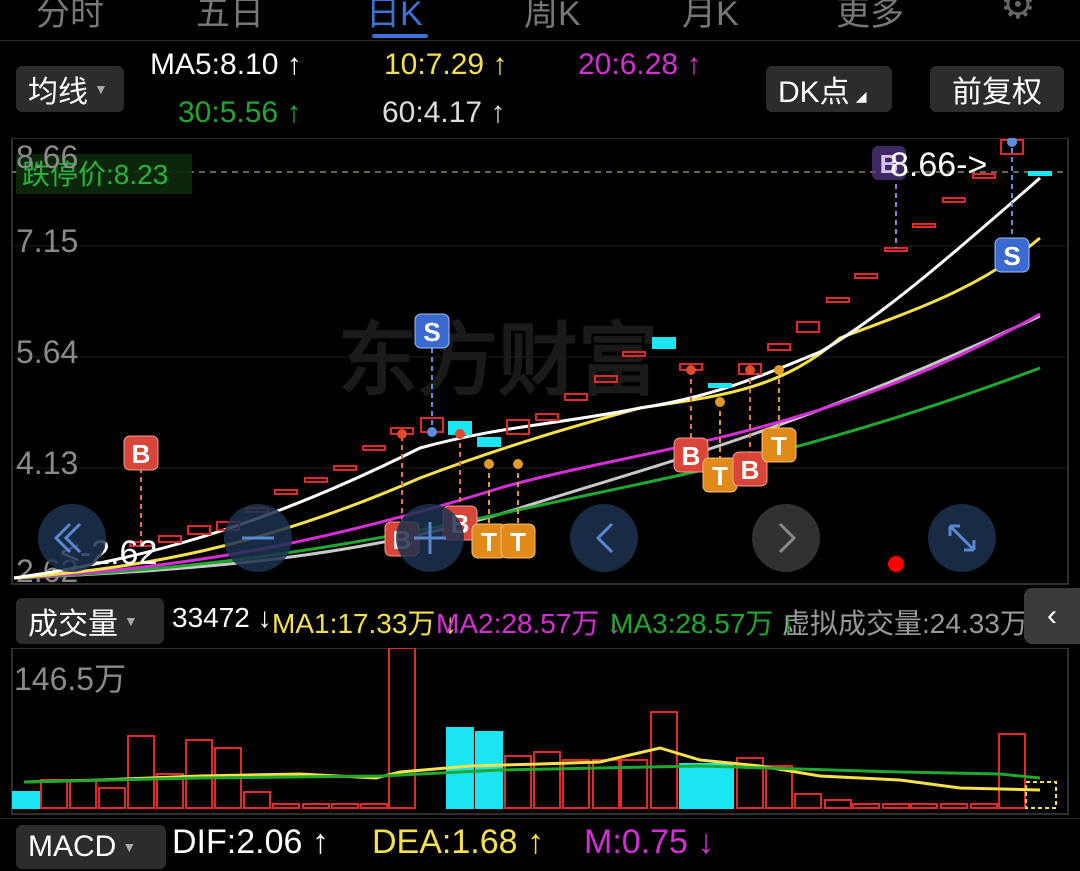 The height and width of the screenshot is (871, 1080). What do you see at coordinates (70, 679) in the screenshot?
I see `volume-axis-max: 146.5万` at bounding box center [70, 679].